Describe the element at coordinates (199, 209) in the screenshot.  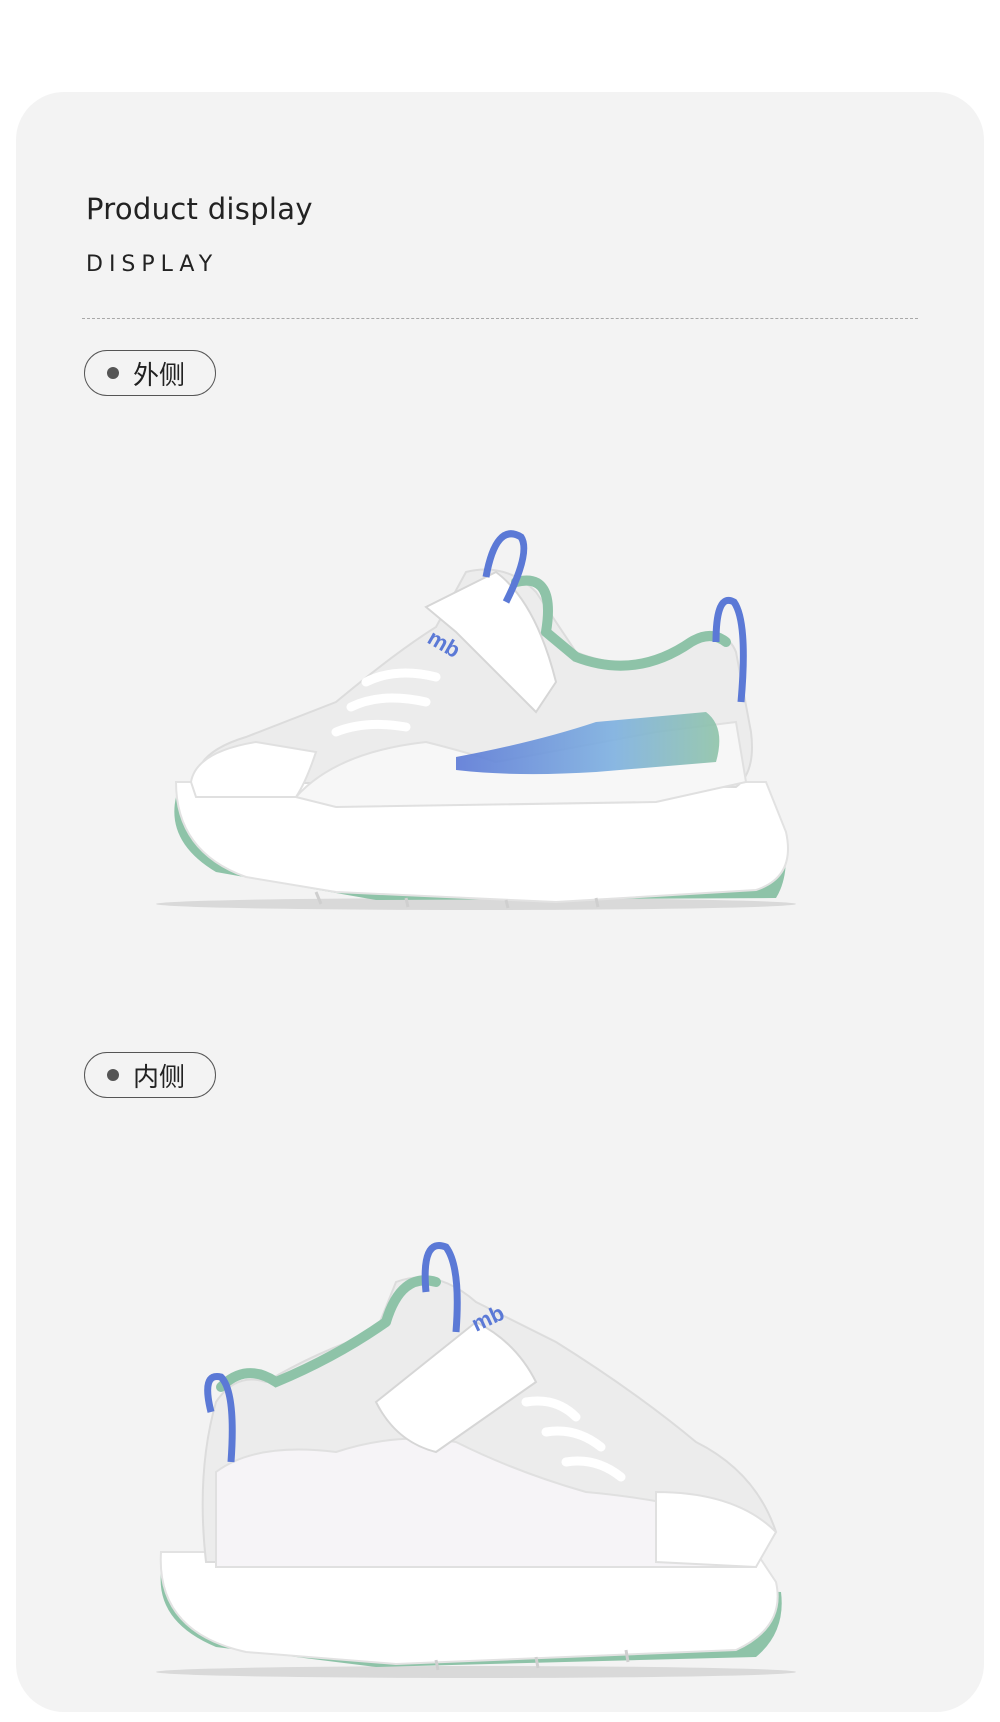
I see `section-title: Product display` at that location.